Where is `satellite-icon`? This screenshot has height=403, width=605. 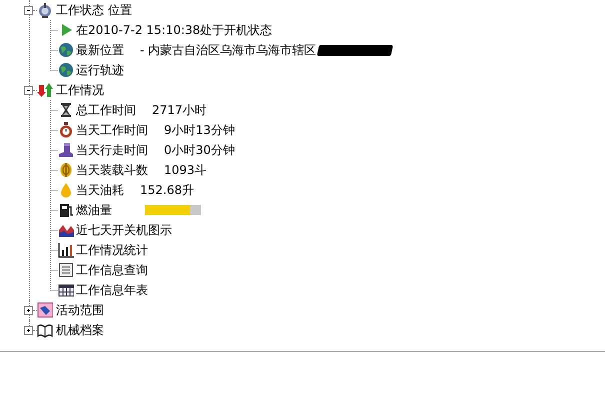 satellite-icon is located at coordinates (45, 10).